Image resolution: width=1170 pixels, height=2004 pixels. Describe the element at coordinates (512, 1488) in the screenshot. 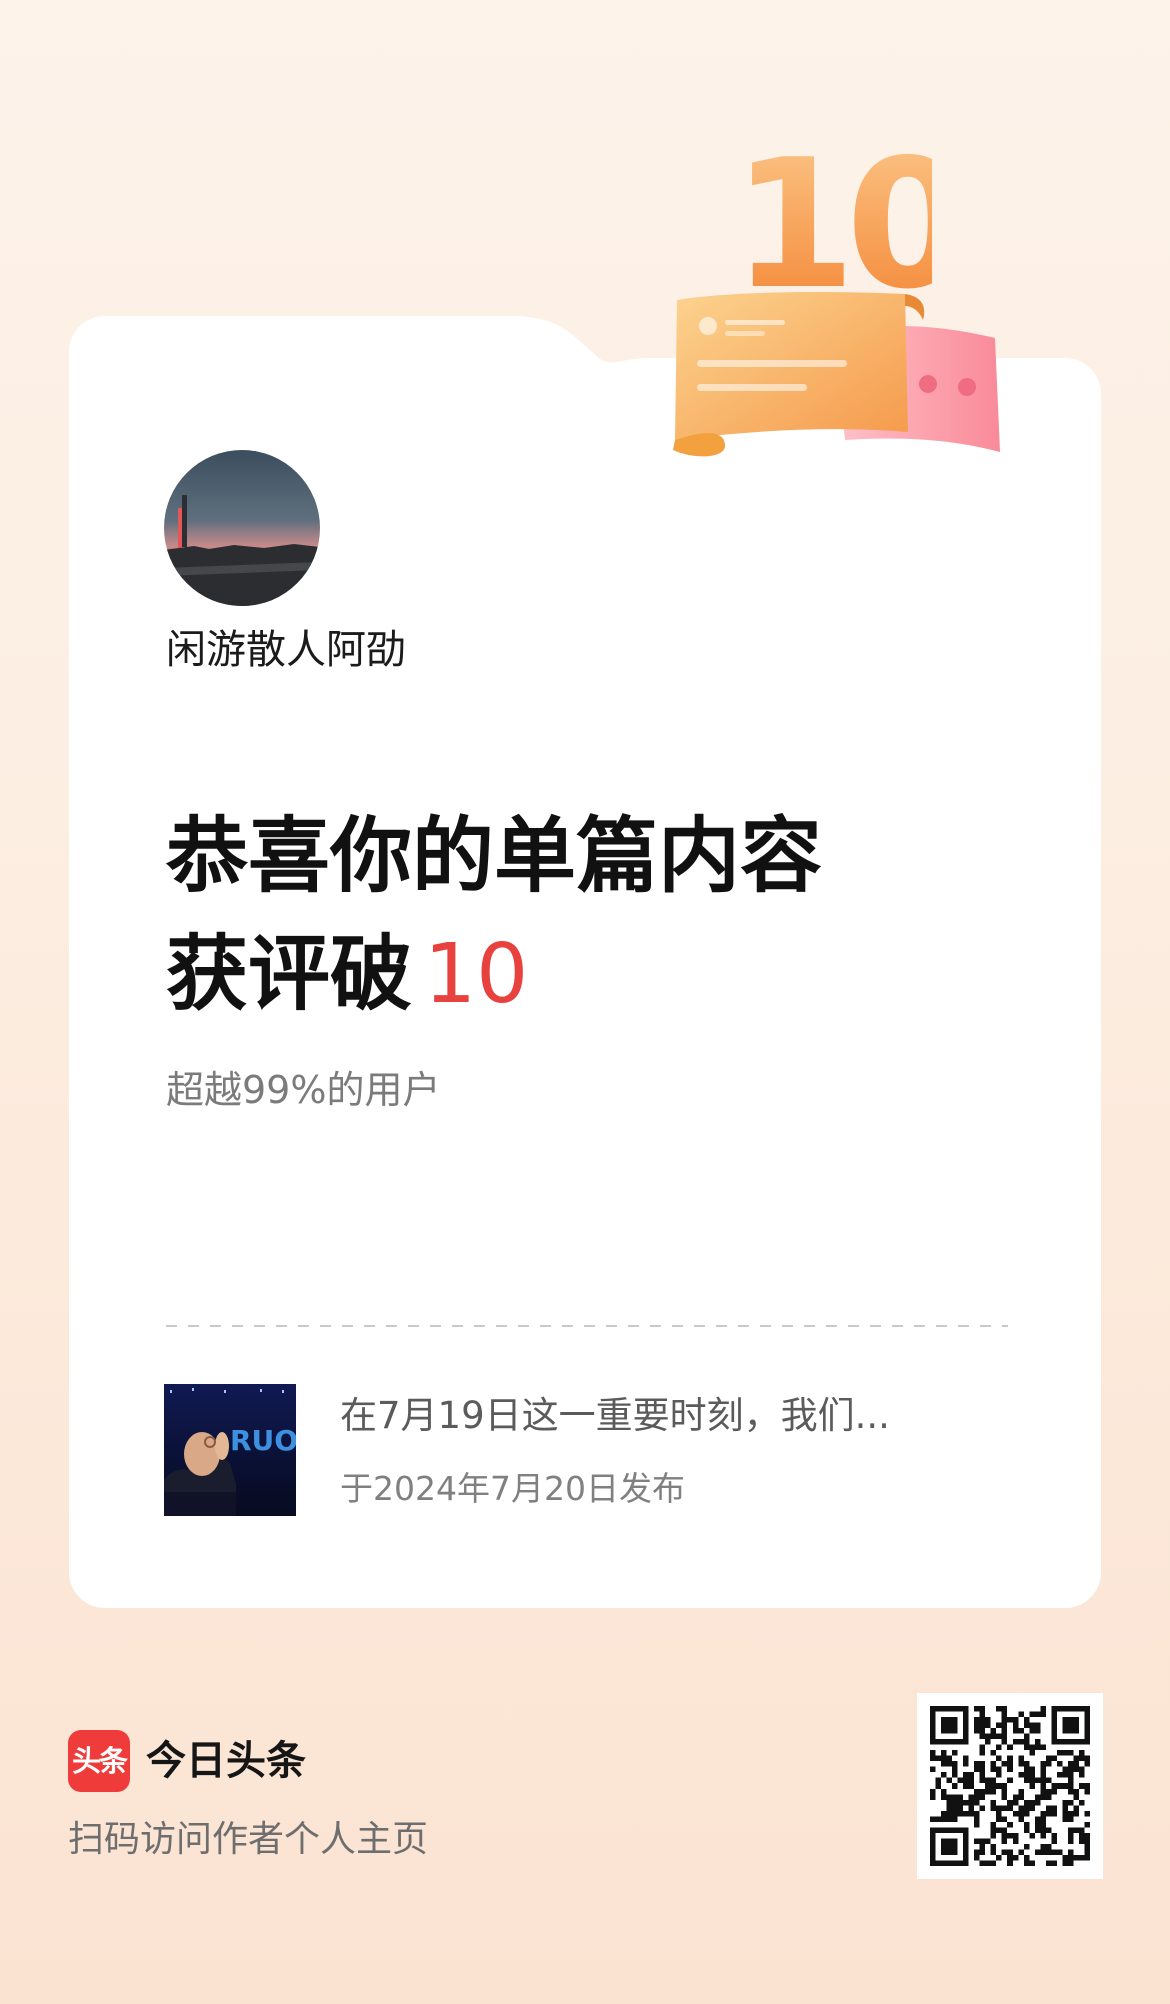

I see `article-publish-date: 于2024年7月20日发布` at that location.